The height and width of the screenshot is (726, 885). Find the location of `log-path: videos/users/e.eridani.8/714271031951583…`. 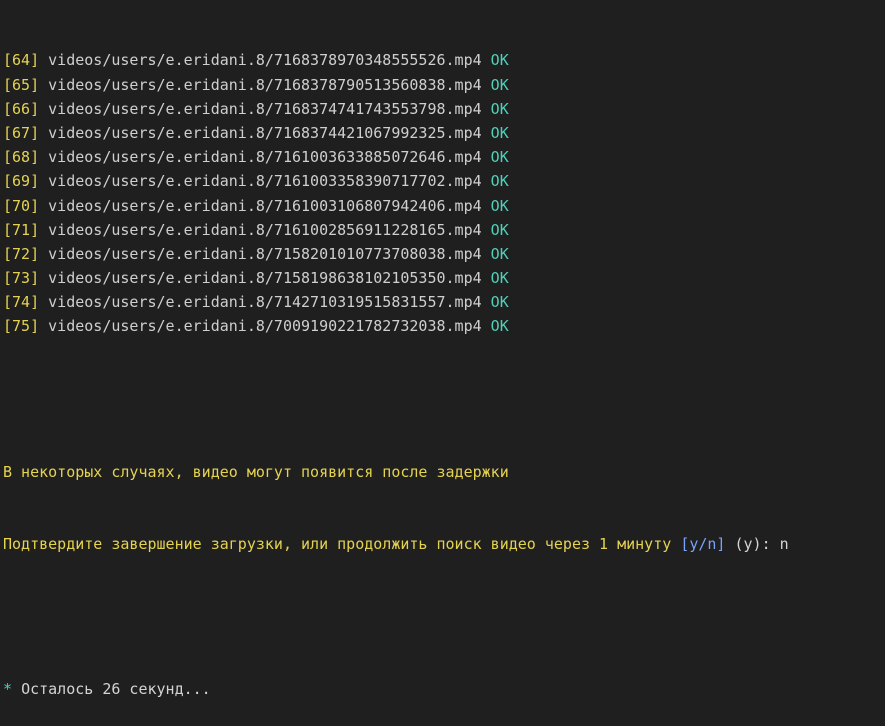

log-path: videos/users/e.eridani.8/714271031951583… is located at coordinates (265, 302).